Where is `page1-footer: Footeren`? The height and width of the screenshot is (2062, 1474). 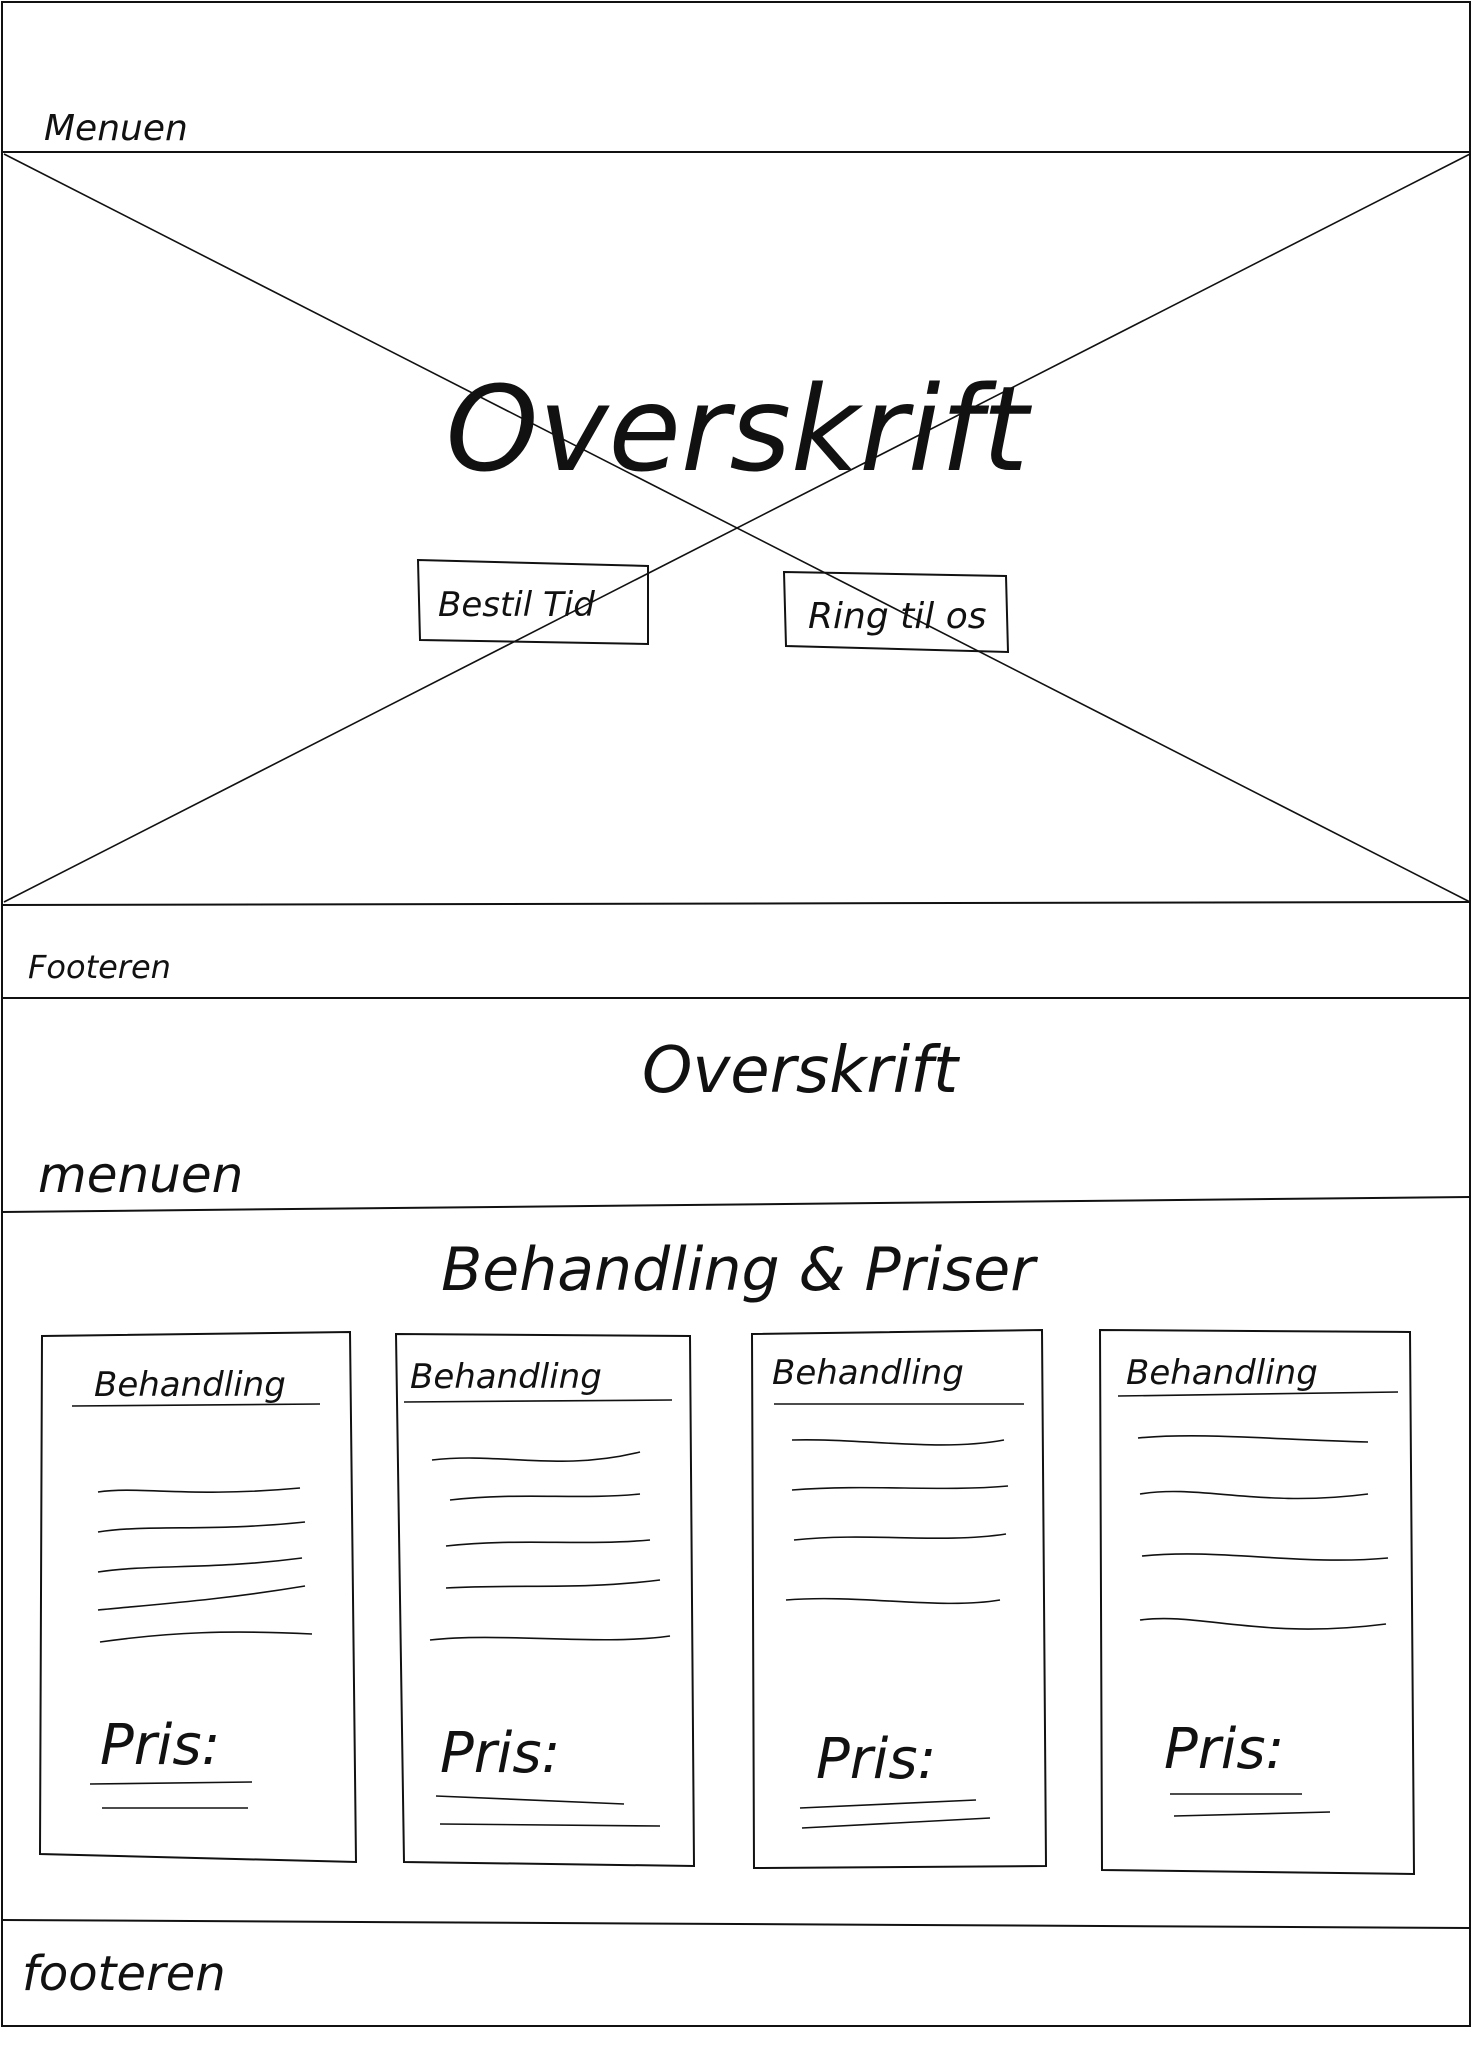 page1-footer: Footeren is located at coordinates (99, 967).